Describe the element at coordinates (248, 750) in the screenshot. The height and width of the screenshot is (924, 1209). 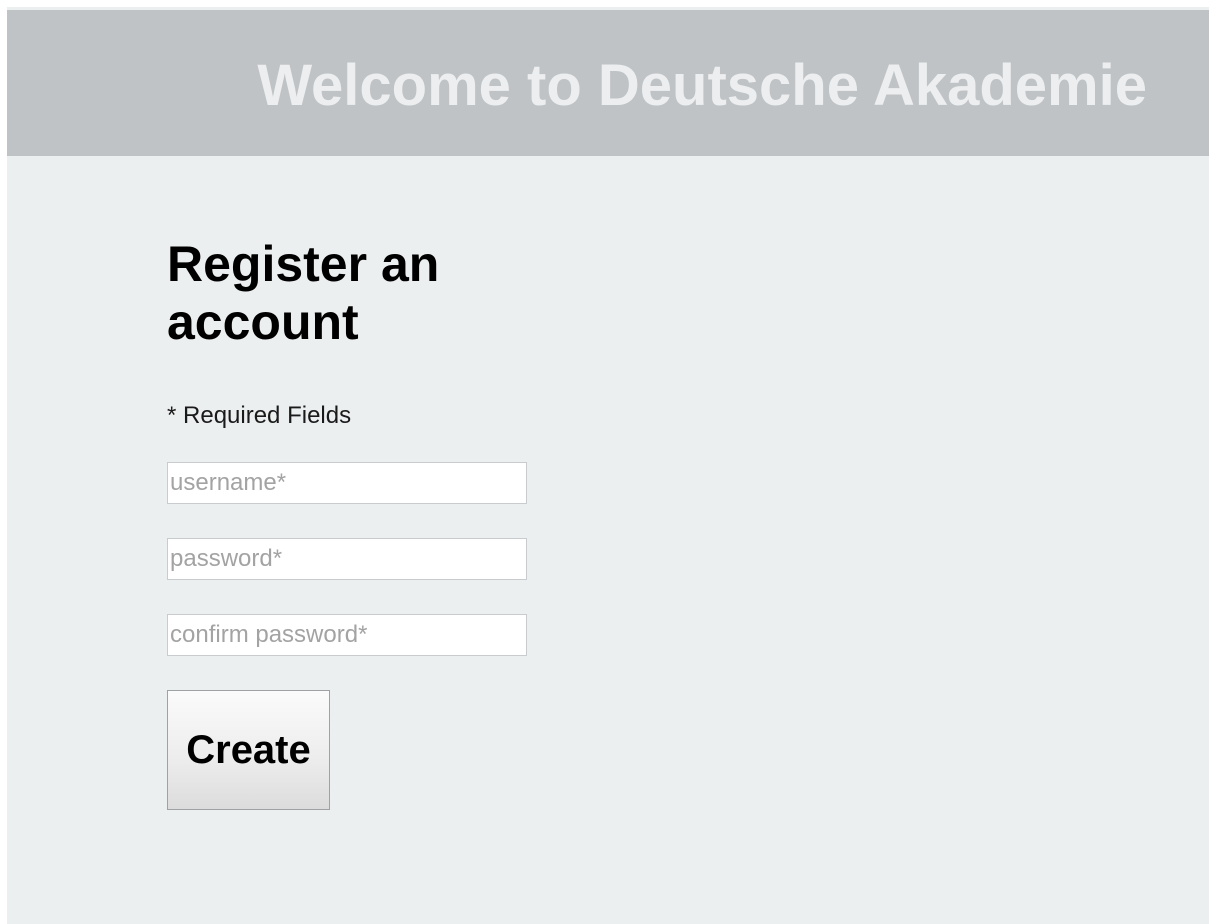
I see `create-button: Create` at that location.